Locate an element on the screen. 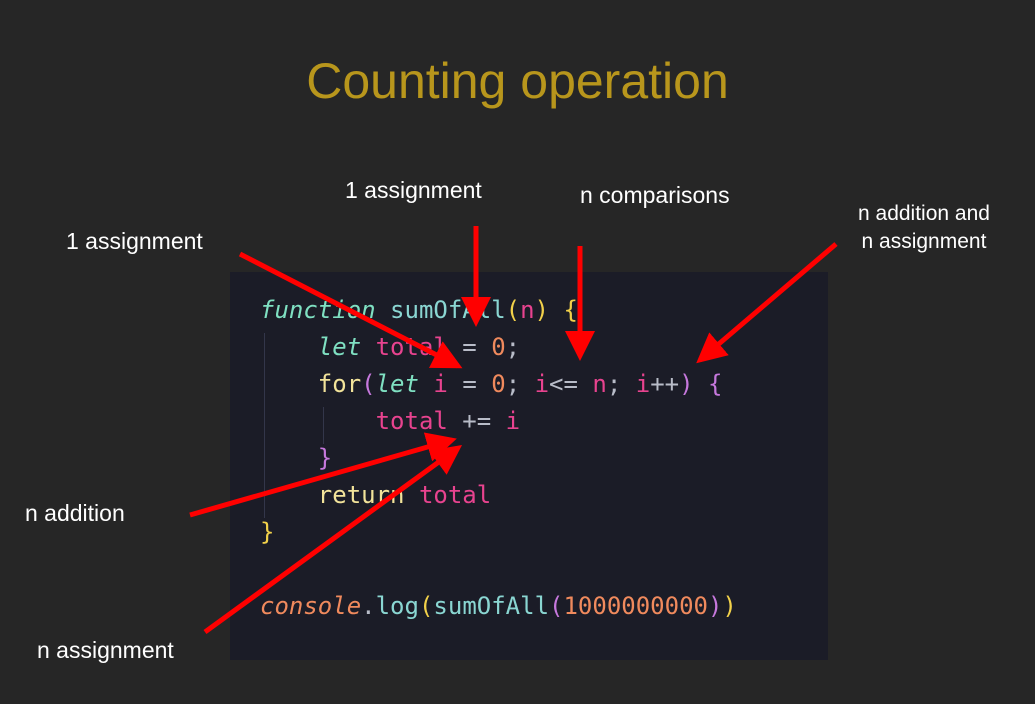  arrow-increment is located at coordinates (767, 303).